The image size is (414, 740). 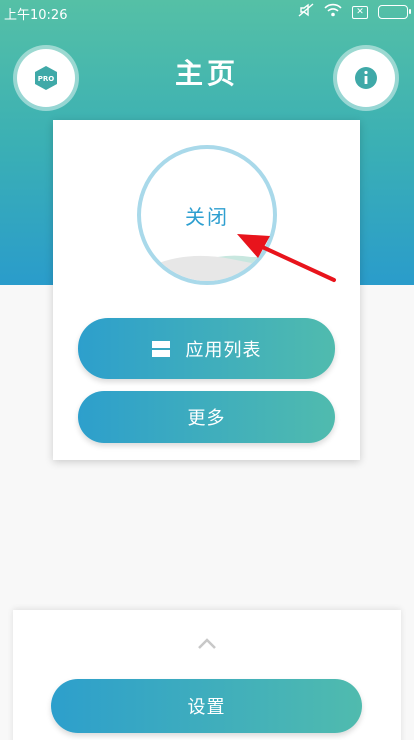 I want to click on toggle-state-label: 关闭, so click(x=207, y=217).